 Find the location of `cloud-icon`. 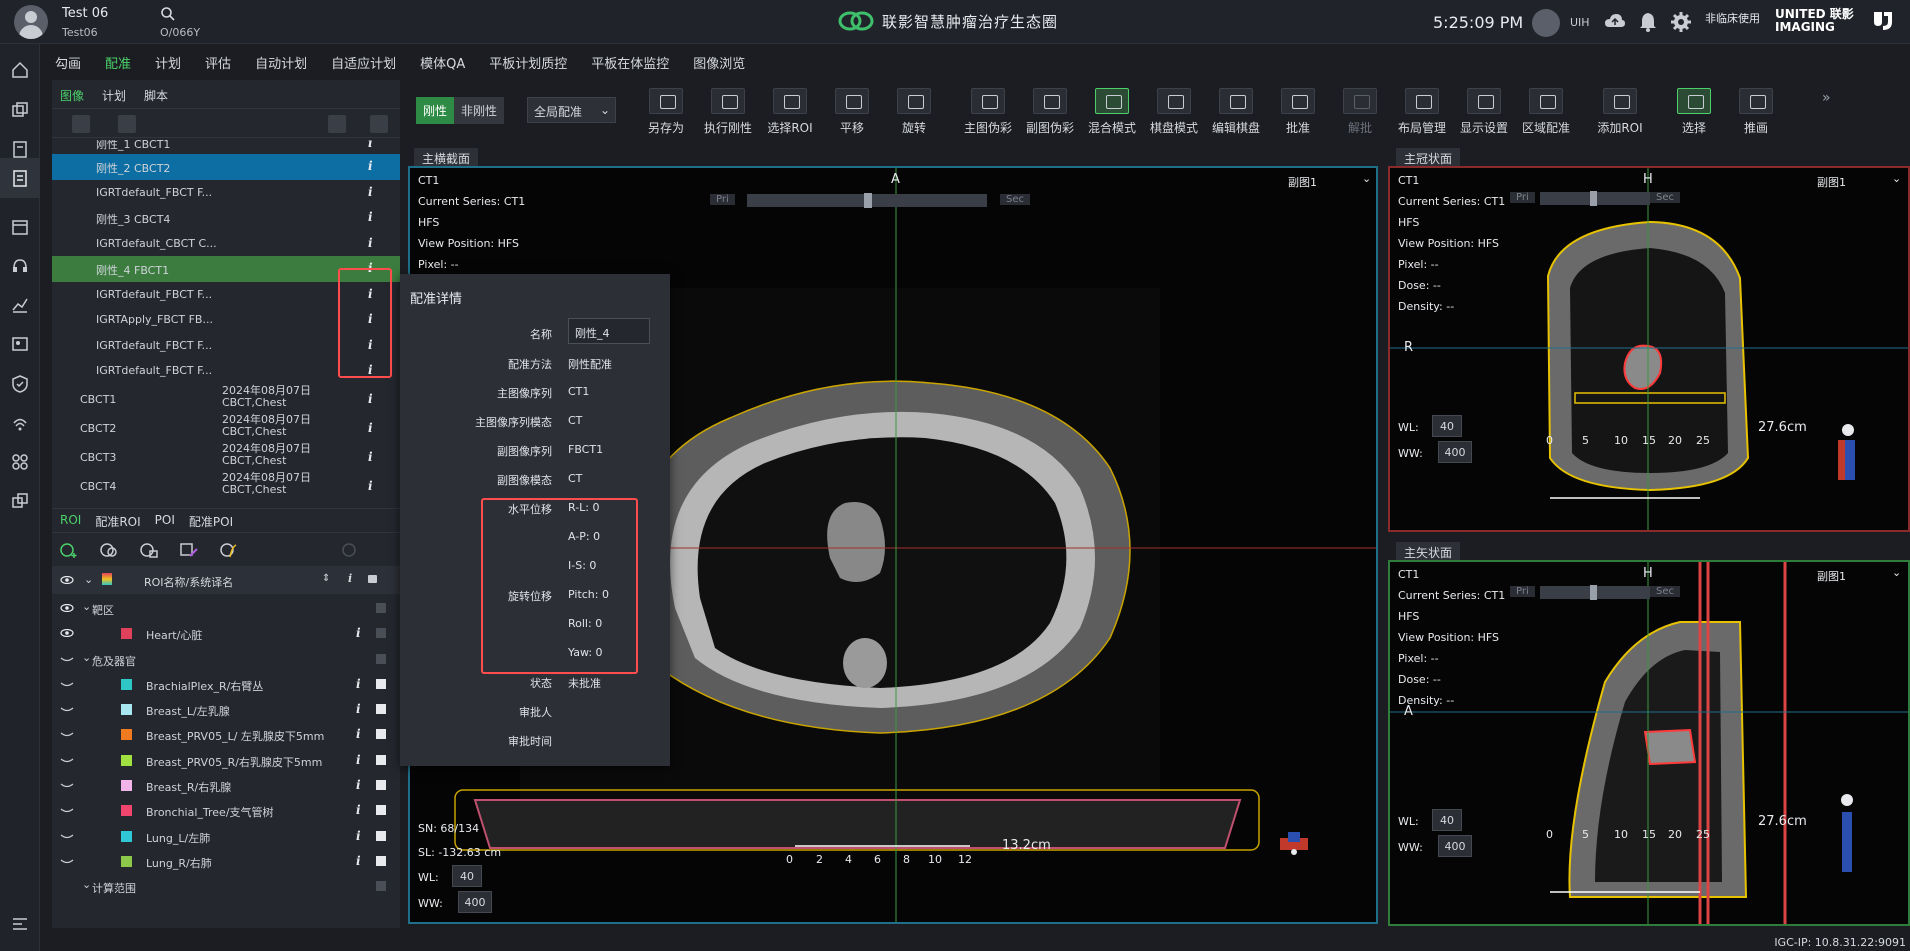

cloud-icon is located at coordinates (1615, 22).